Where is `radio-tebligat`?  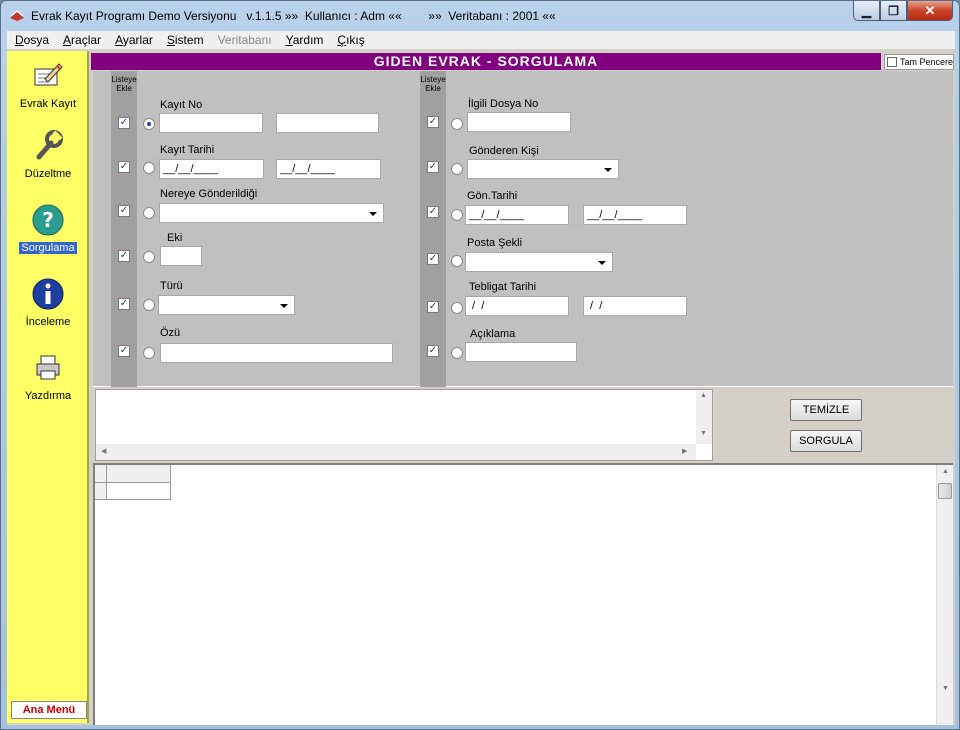
radio-tebligat is located at coordinates (457, 308).